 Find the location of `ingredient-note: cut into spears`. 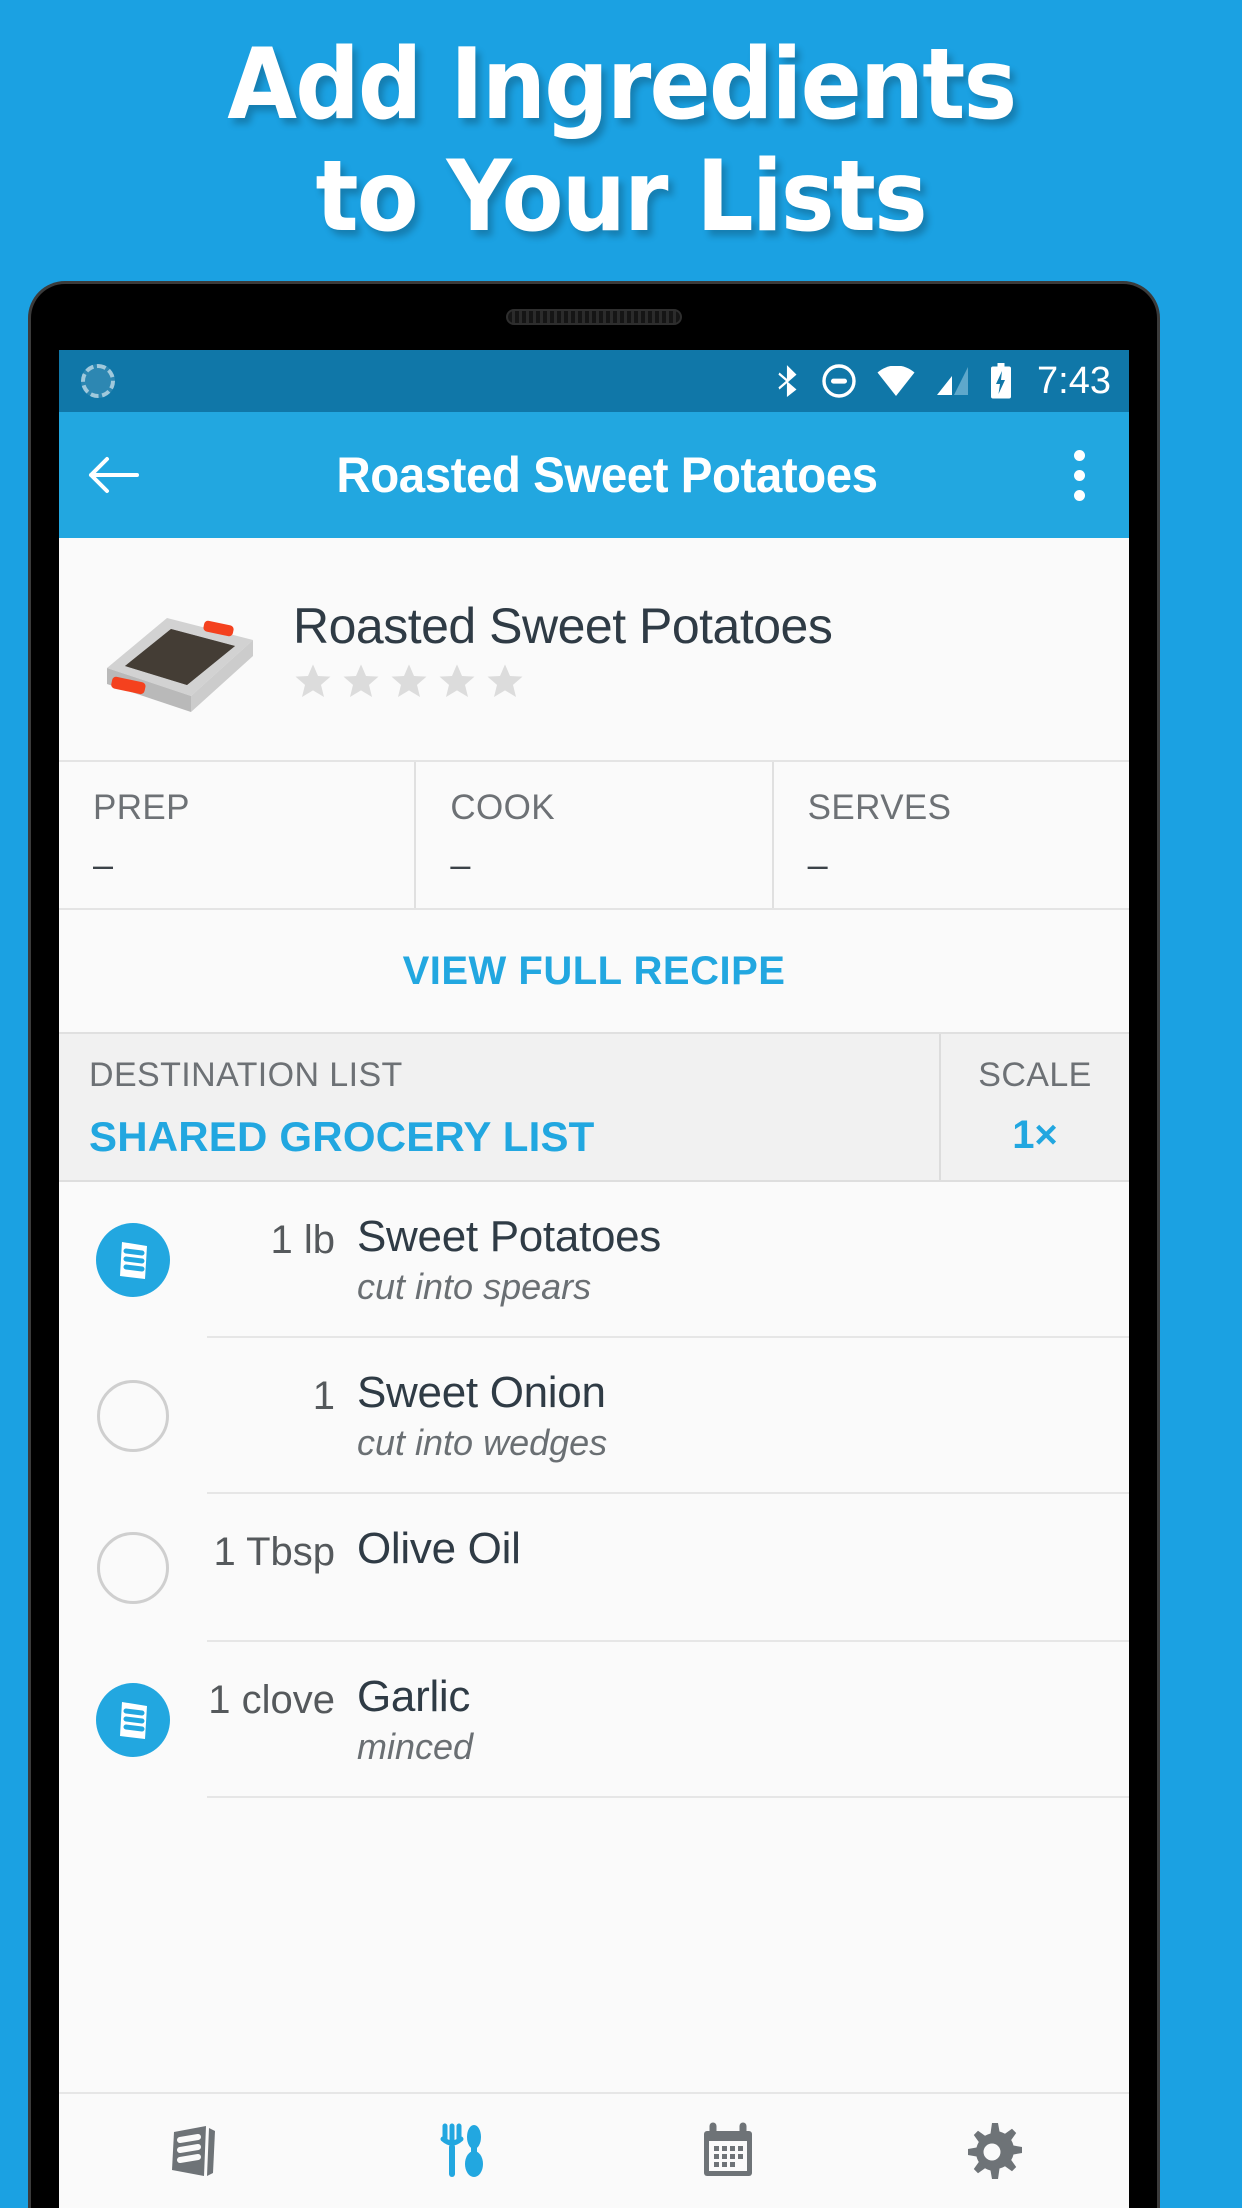

ingredient-note: cut into spears is located at coordinates (474, 1286).